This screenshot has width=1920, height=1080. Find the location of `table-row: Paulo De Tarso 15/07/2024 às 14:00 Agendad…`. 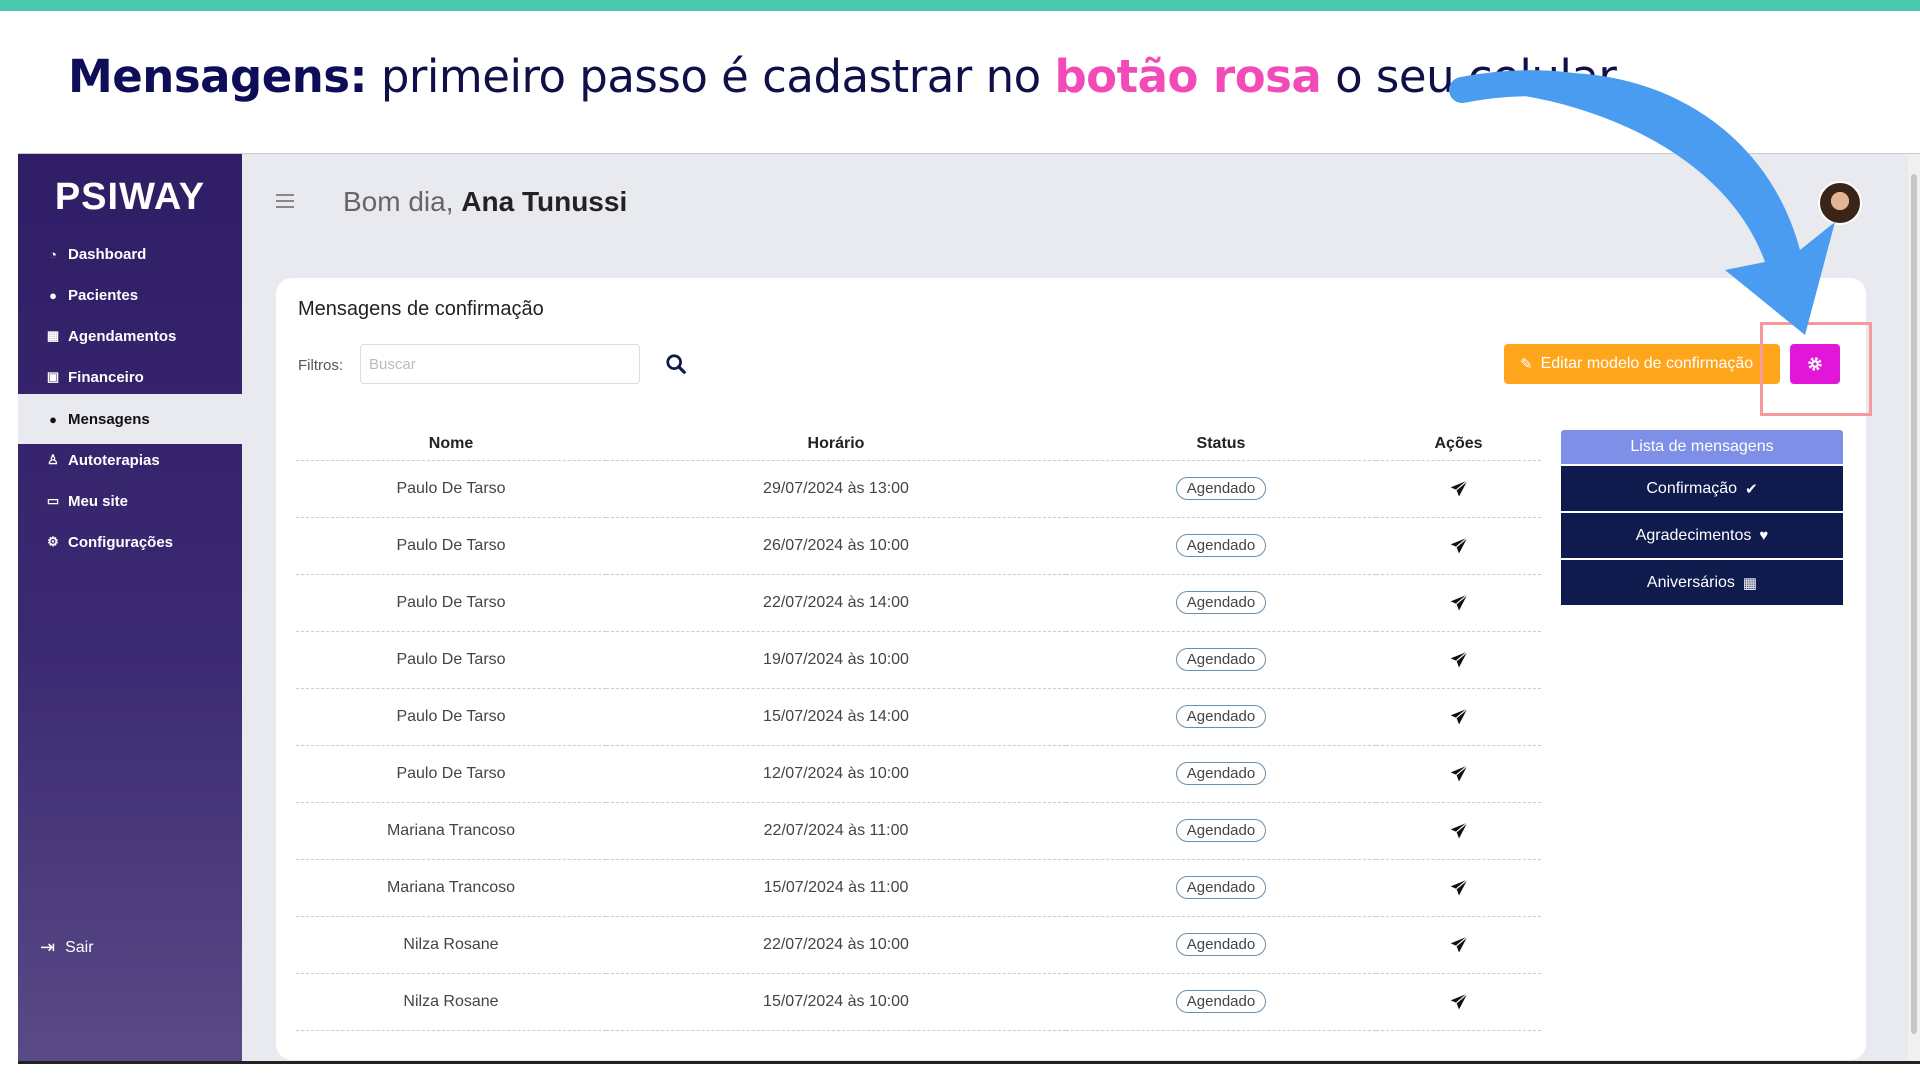

table-row: Paulo De Tarso 15/07/2024 às 14:00 Agendad… is located at coordinates (918, 717).